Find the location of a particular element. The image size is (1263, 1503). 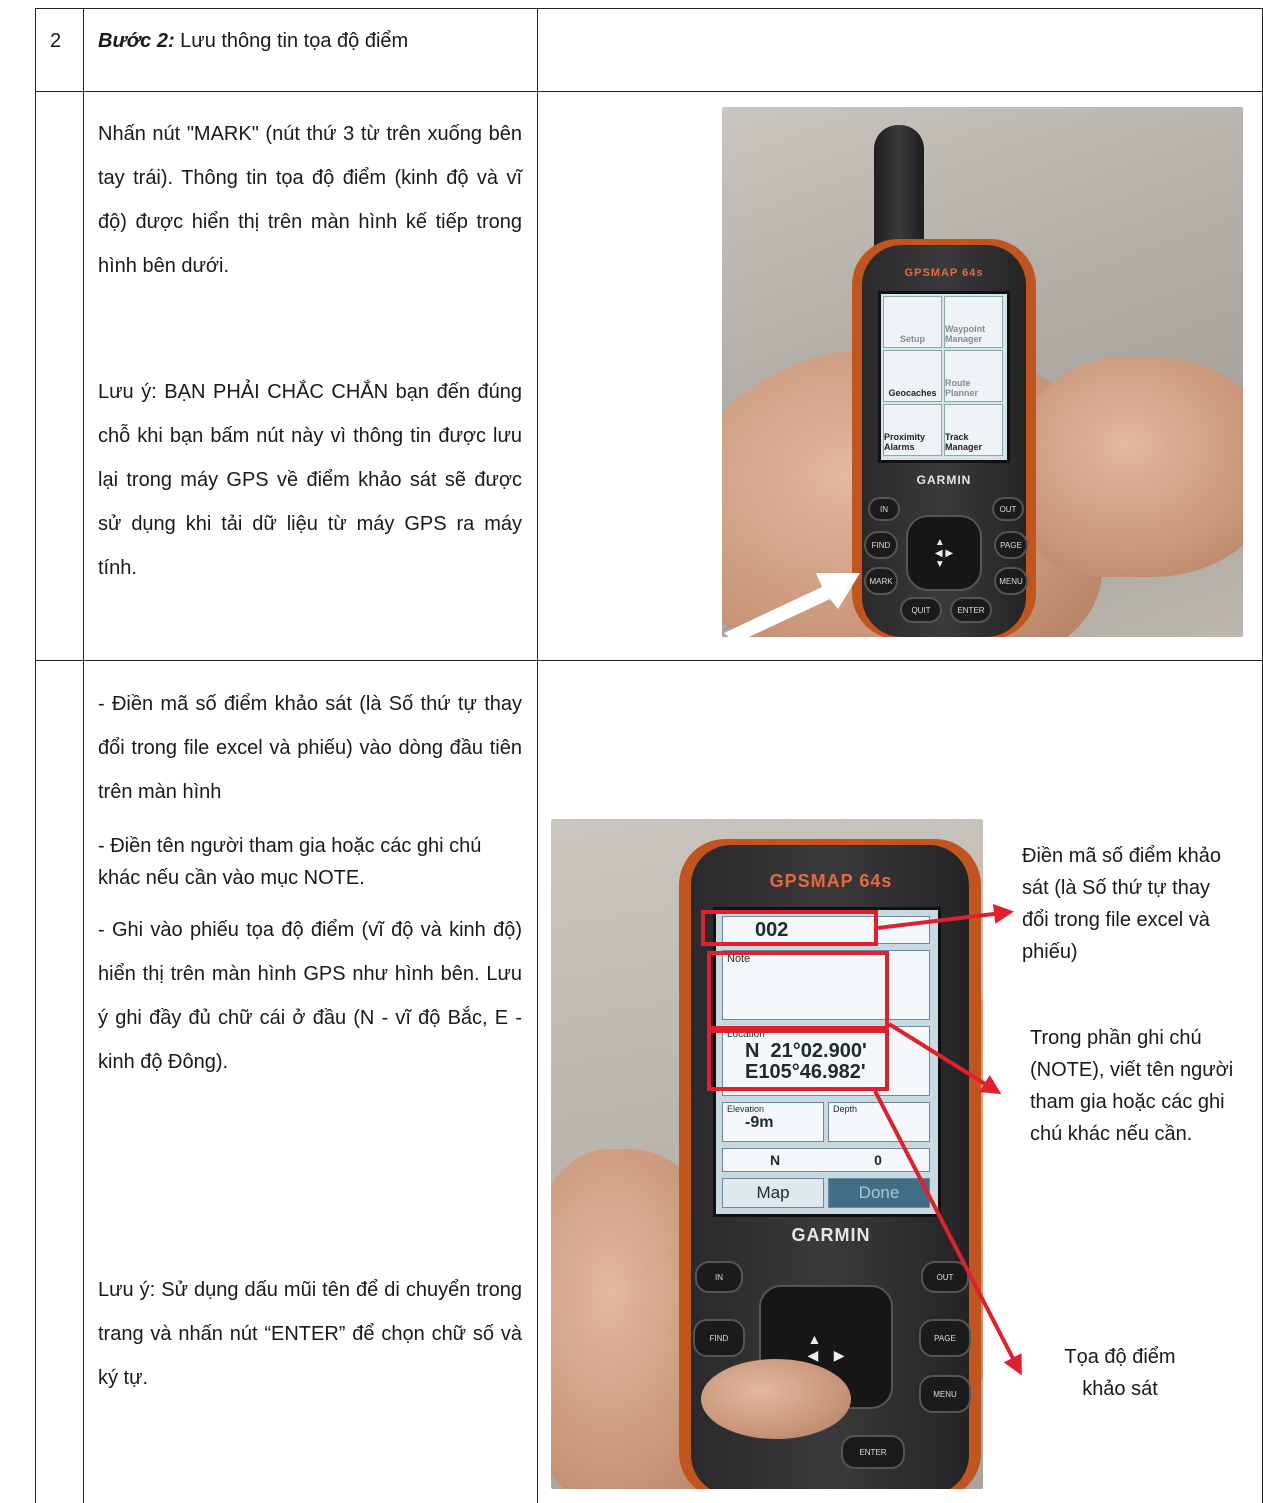

callout-coords: Tọa độ điểm khảo sát is located at coordinates (1120, 1373).